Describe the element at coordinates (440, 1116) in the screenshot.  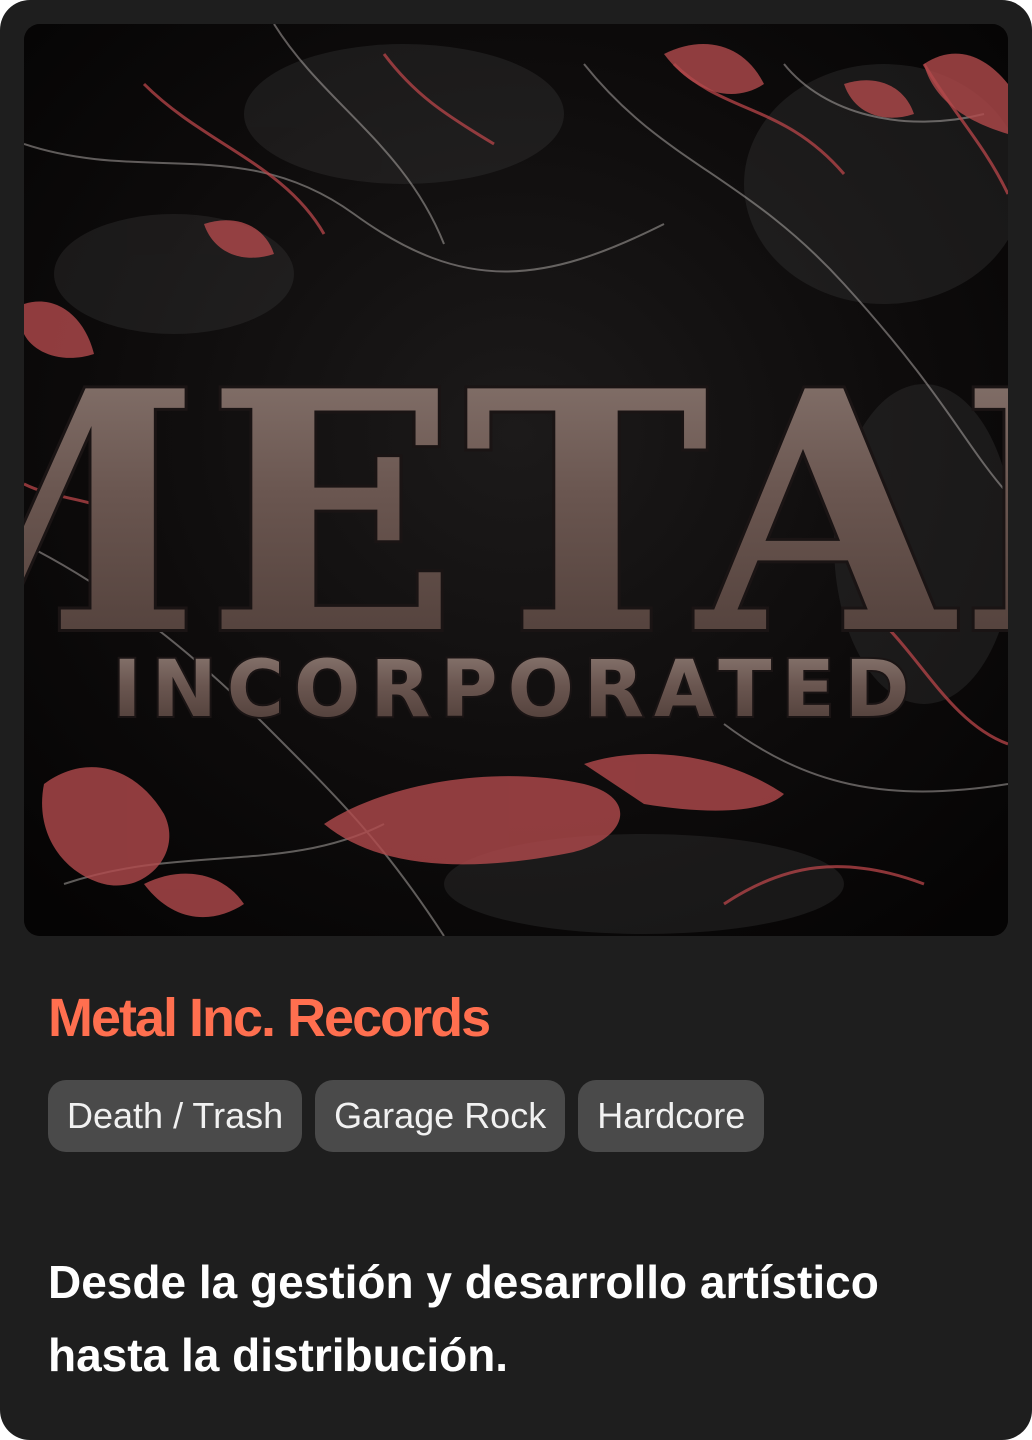
I see `tag-garage-rock: Garage Rock` at that location.